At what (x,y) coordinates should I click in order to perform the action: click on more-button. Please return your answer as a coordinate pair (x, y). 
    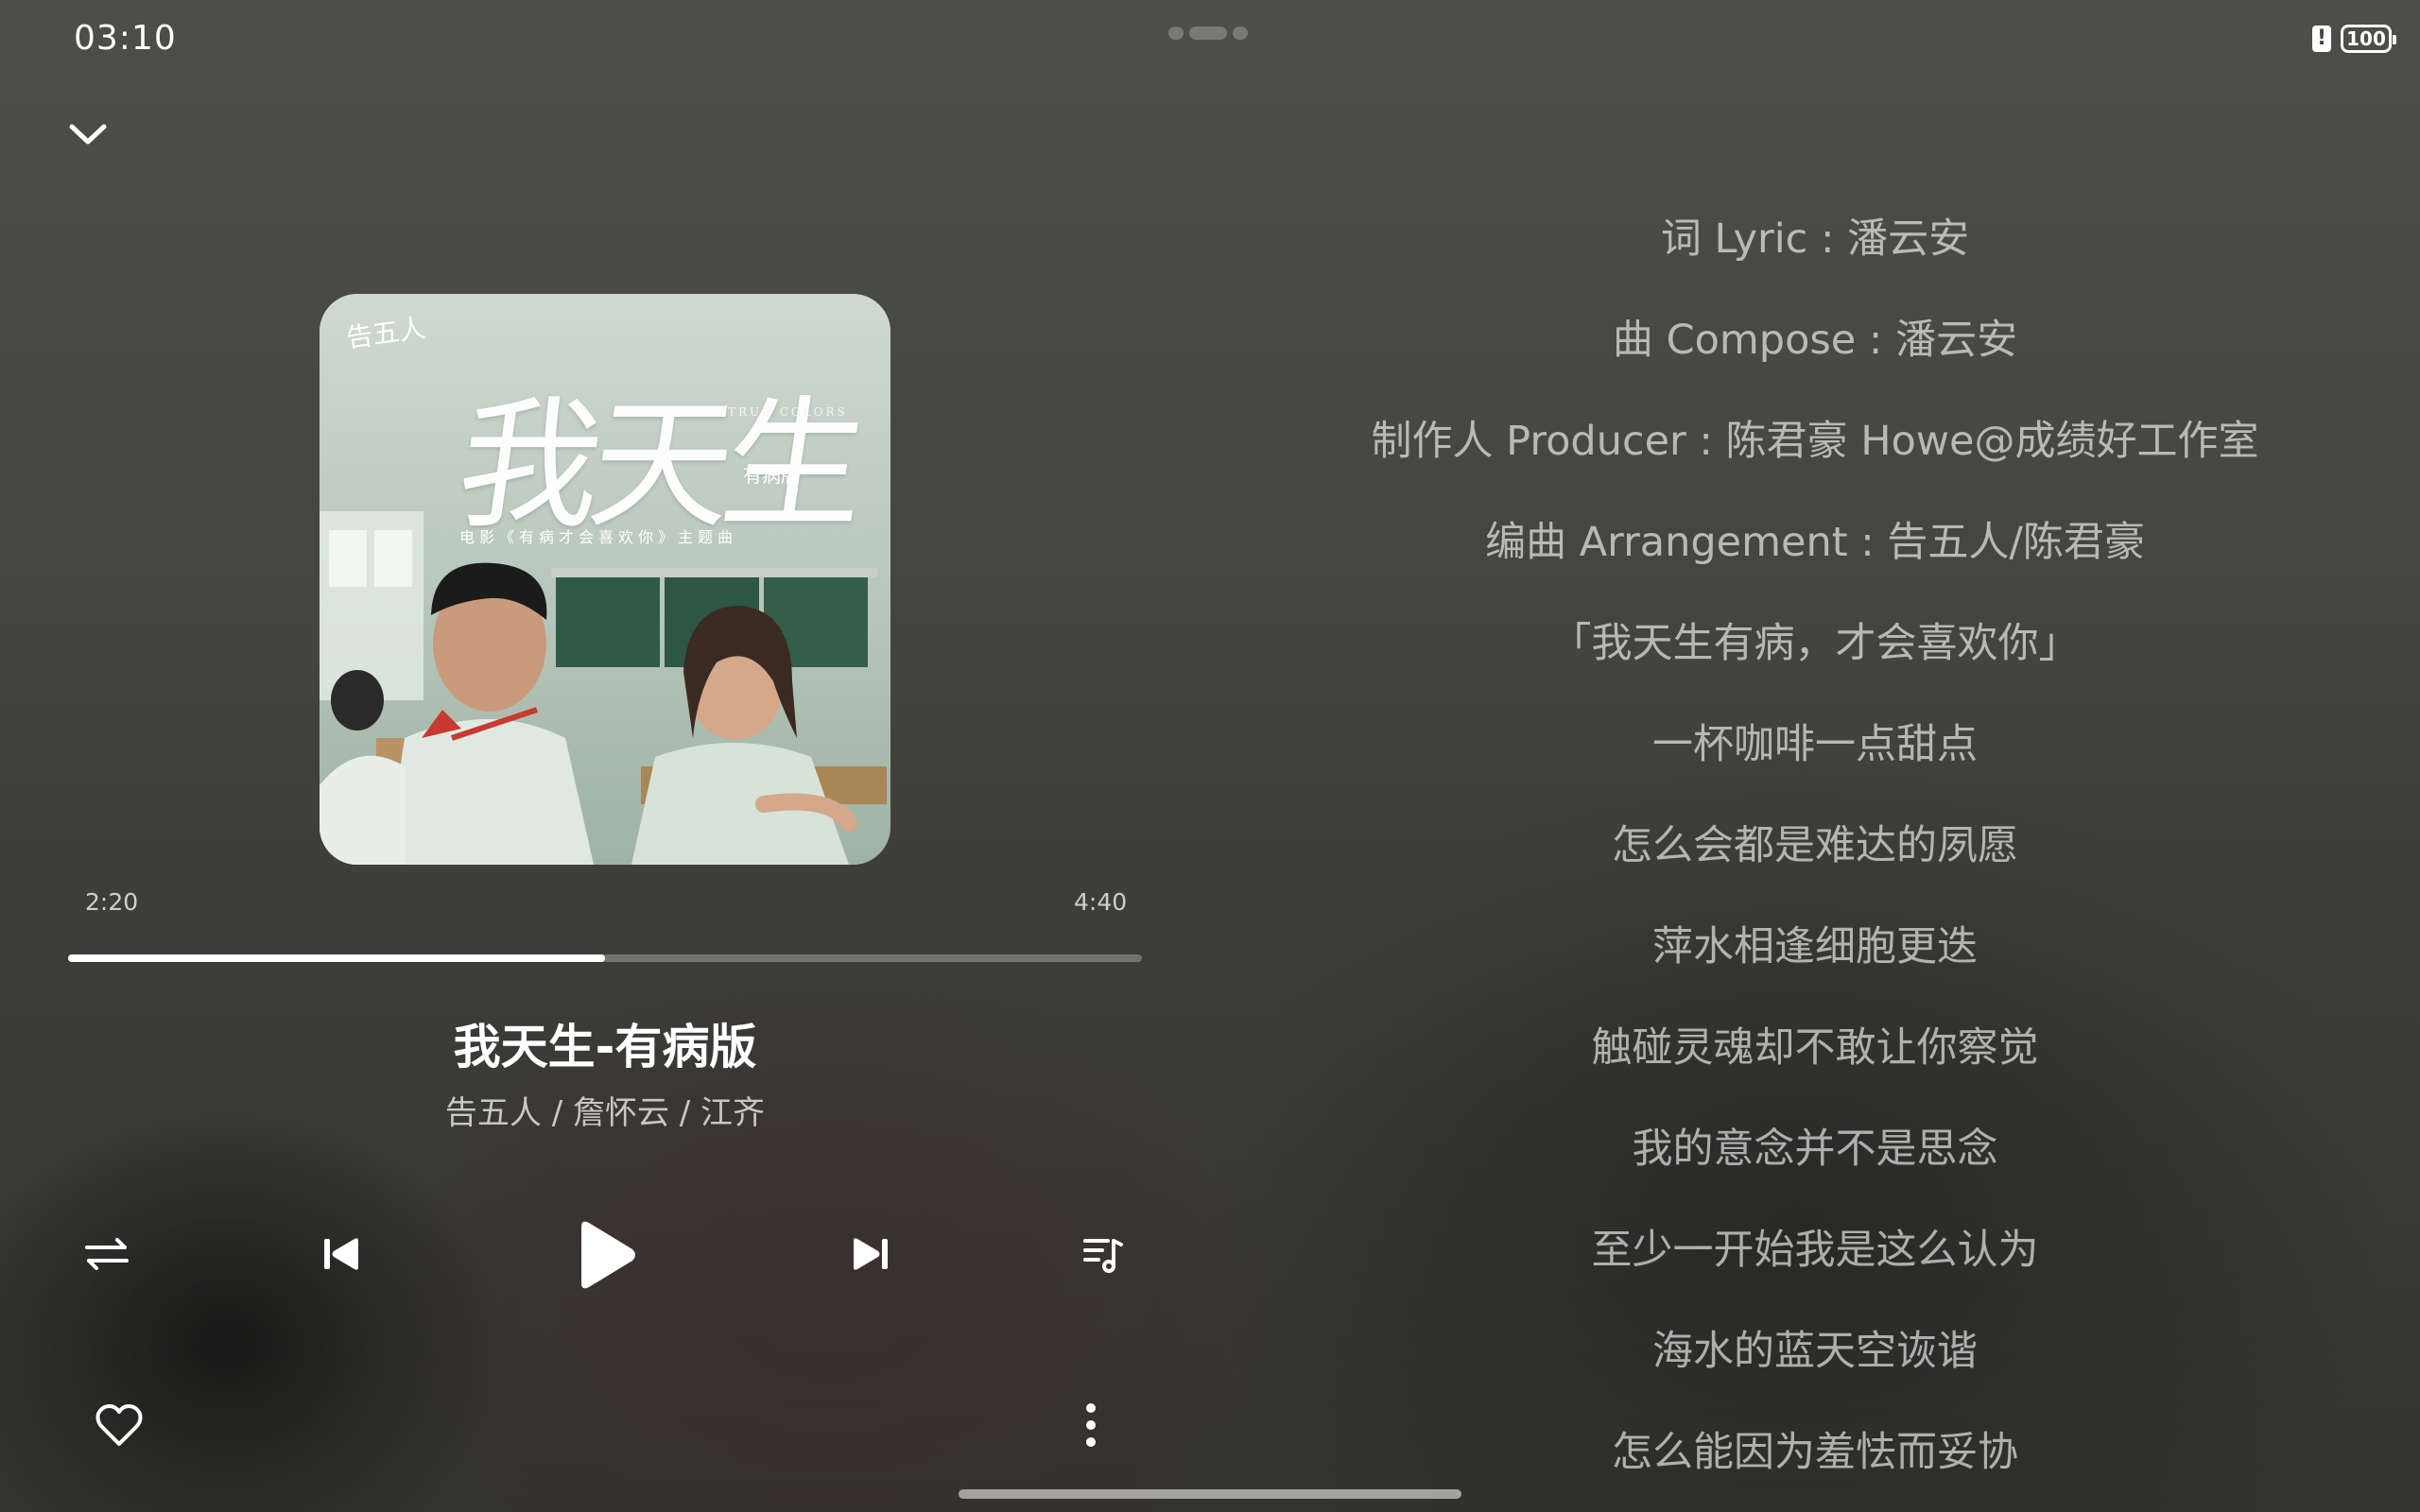
    Looking at the image, I should click on (1090, 1425).